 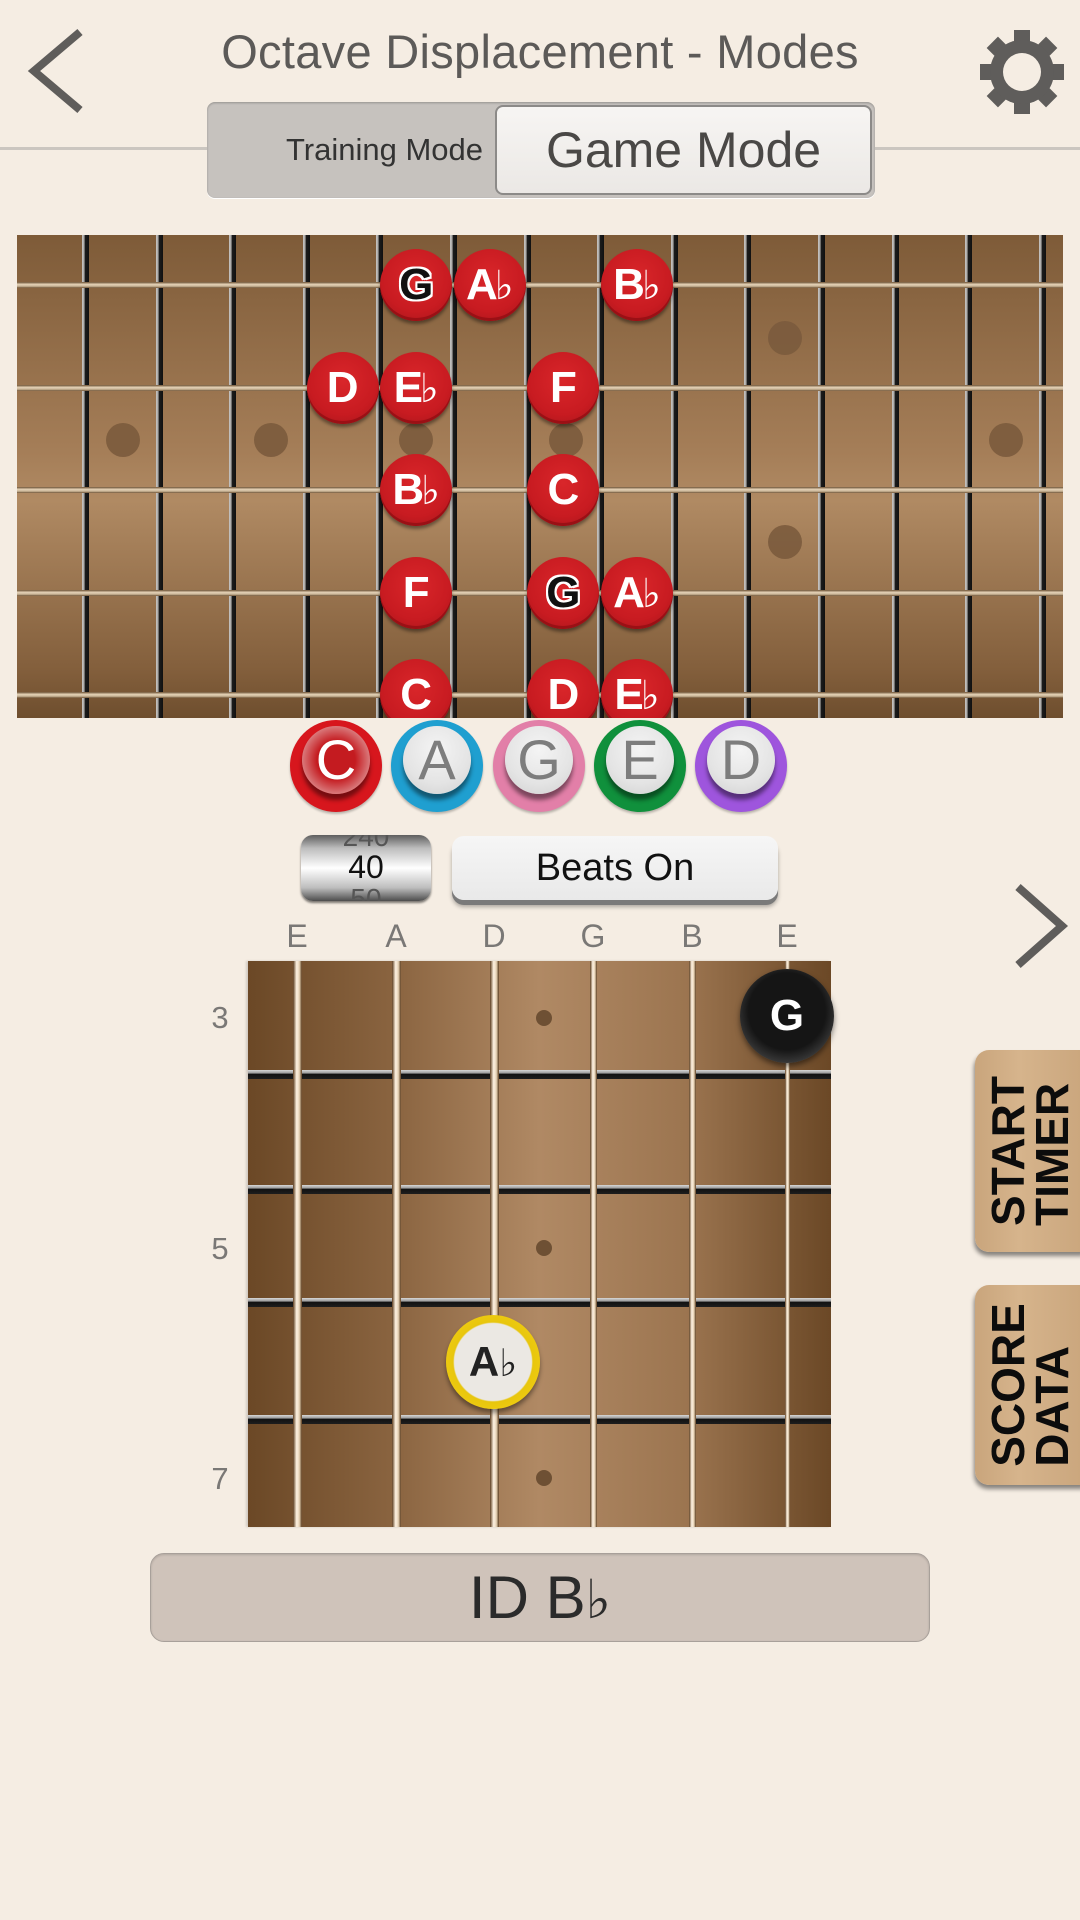 I want to click on chevron-left-icon, so click(x=55, y=71).